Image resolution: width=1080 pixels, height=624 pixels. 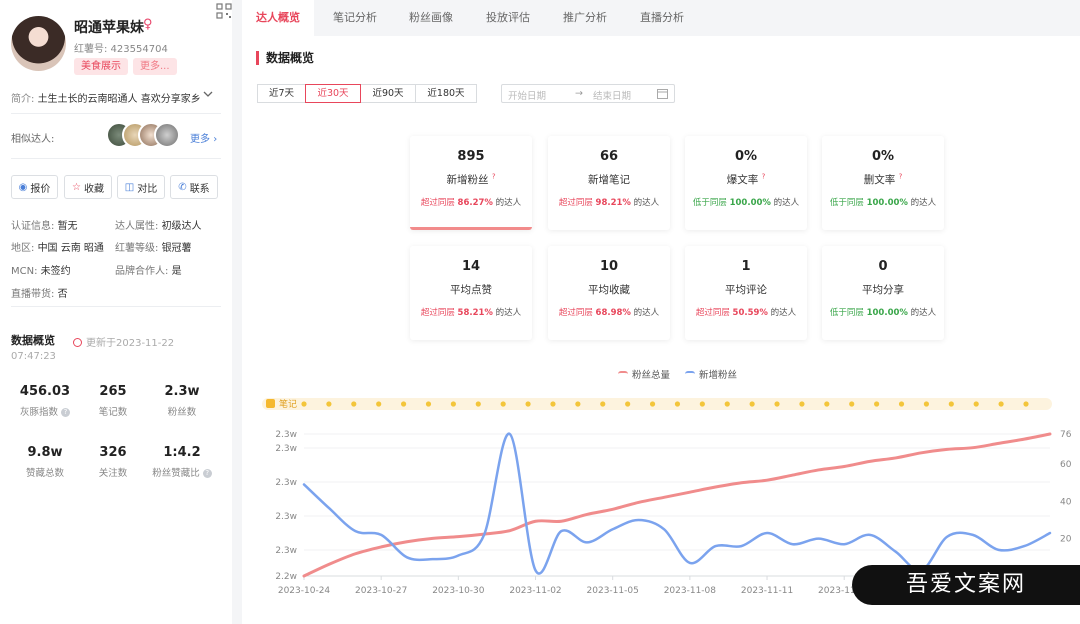 I want to click on legend-item-new-fans: 新增粉丝, so click(x=711, y=374).